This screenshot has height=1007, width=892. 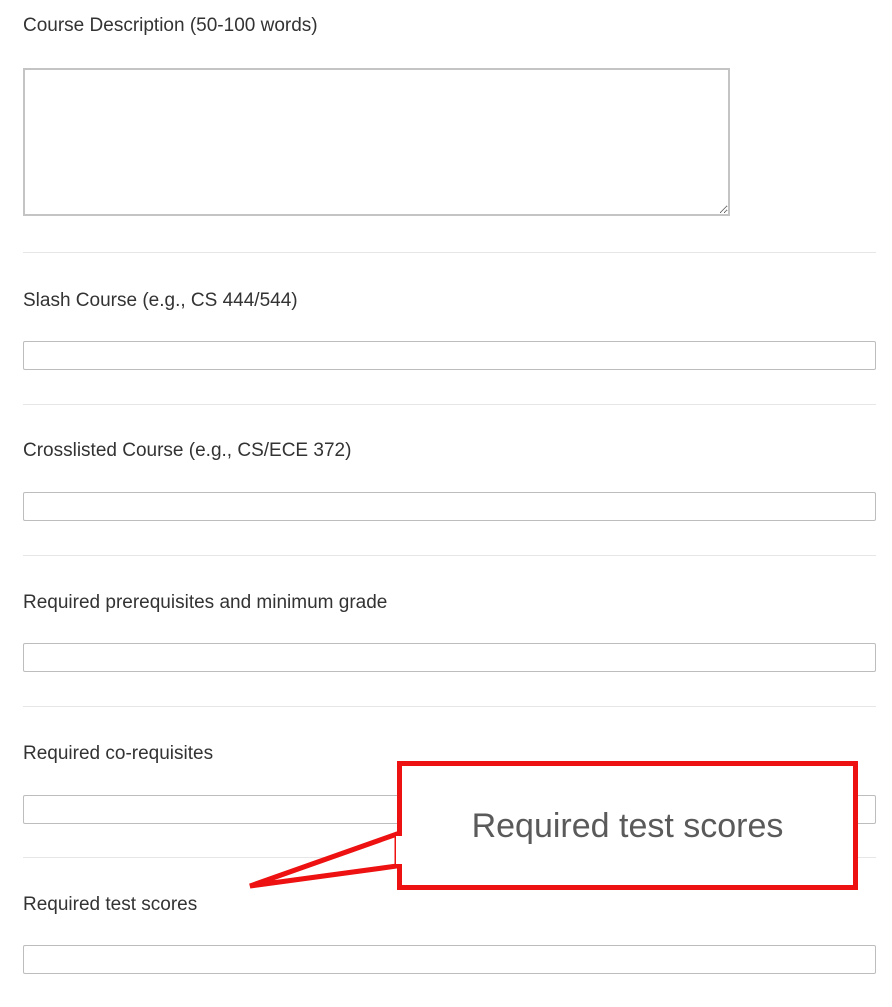 What do you see at coordinates (187, 450) in the screenshot?
I see `crosslisted-course-label: Crosslisted Course (e.g., CS/ECE 372)` at bounding box center [187, 450].